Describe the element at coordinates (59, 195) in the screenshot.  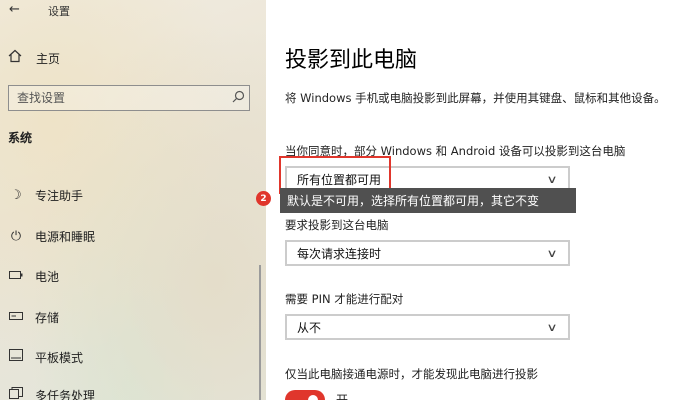
I see `sidebar-item-label: 专注助手` at that location.